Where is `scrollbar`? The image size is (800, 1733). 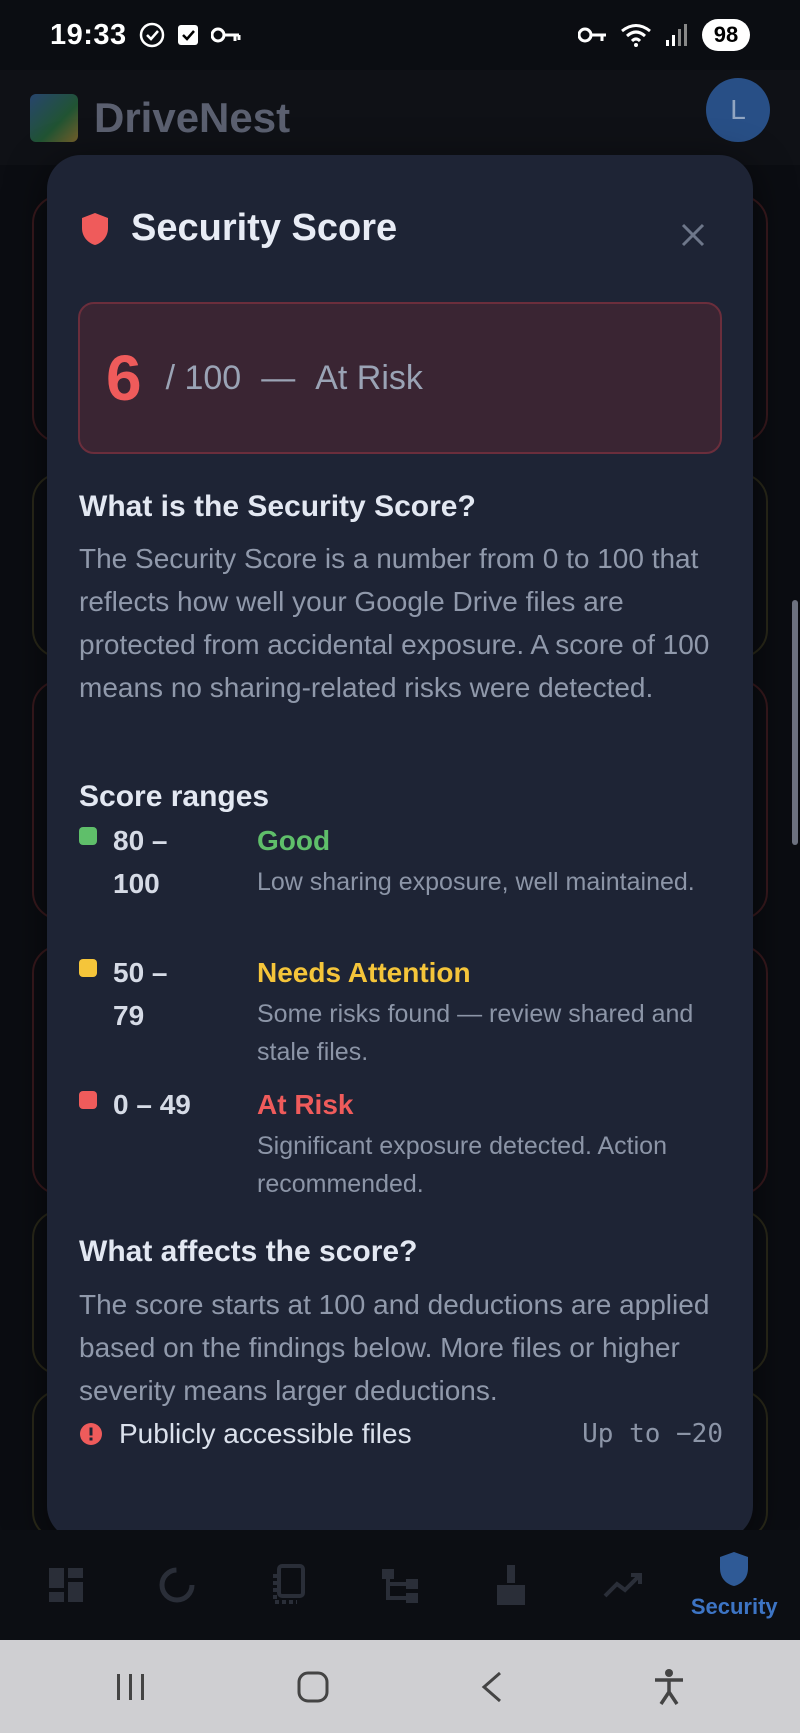 scrollbar is located at coordinates (795, 722).